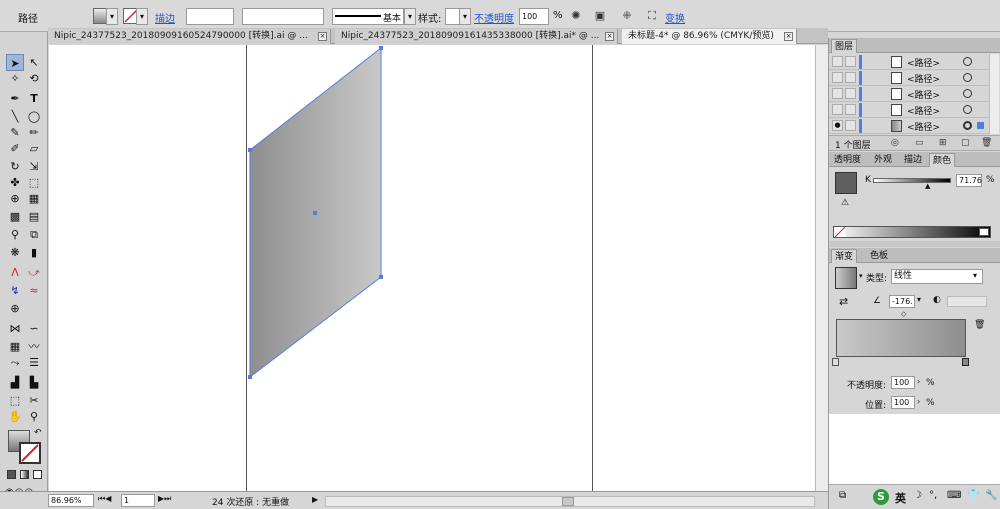 This screenshot has width=1000, height=509. What do you see at coordinates (34, 182) in the screenshot?
I see `free-transform-icon: ⬚` at bounding box center [34, 182].